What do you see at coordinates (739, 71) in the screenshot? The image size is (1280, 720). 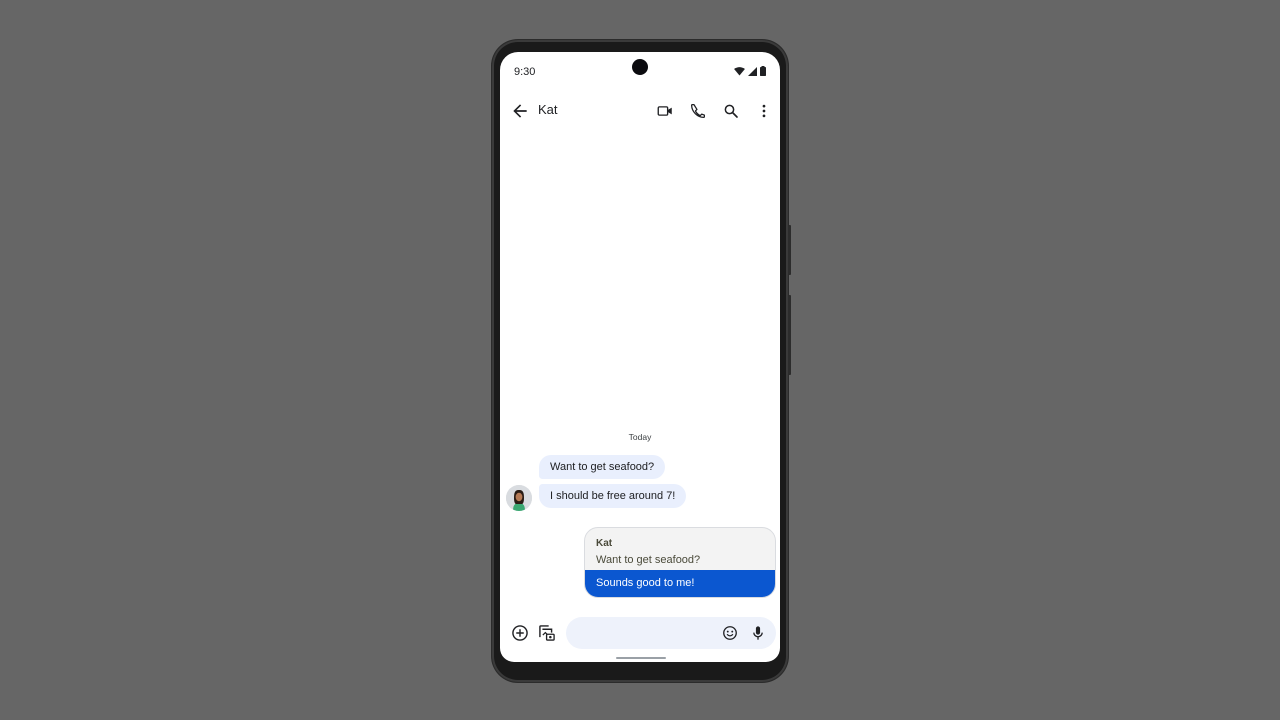 I see `wifi-icon` at bounding box center [739, 71].